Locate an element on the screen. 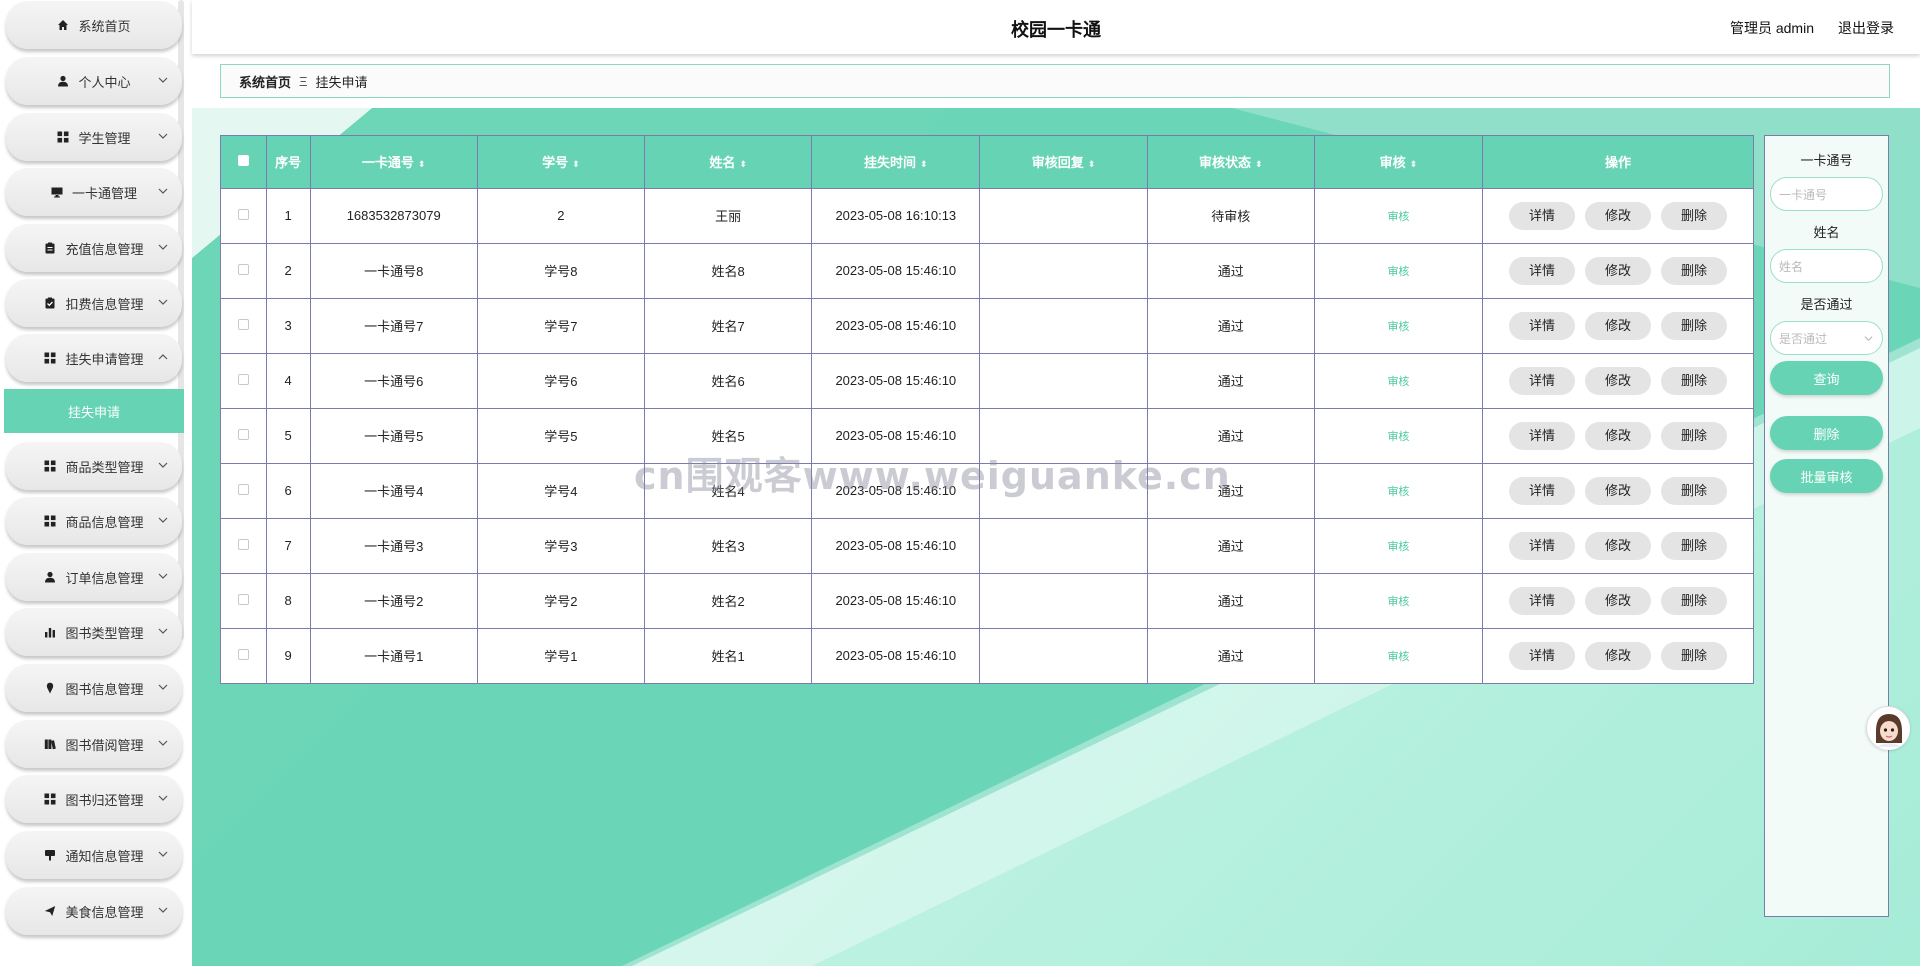  col-header: 挂失时间 ⬍ is located at coordinates (896, 162).